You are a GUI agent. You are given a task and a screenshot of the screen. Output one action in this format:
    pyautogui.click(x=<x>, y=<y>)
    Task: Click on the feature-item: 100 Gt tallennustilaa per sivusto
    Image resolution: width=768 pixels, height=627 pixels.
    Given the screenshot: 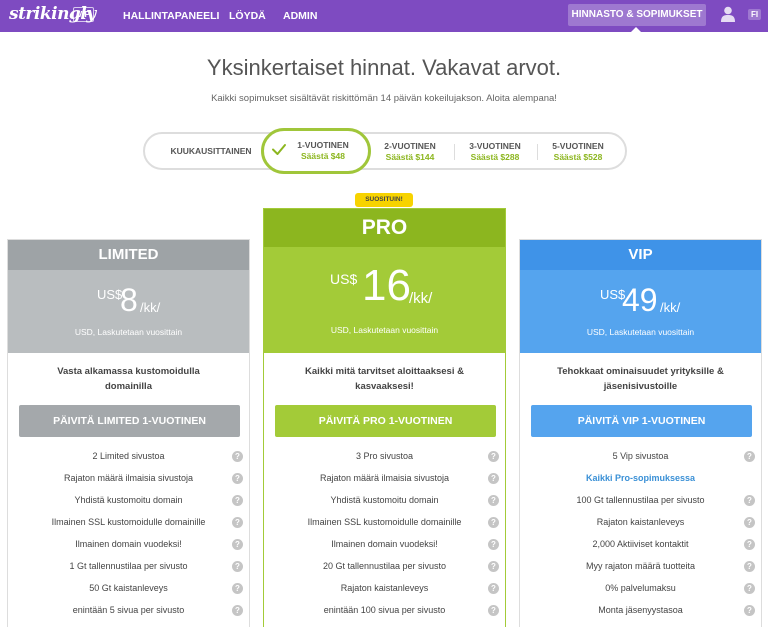 What is the action you would take?
    pyautogui.click(x=640, y=500)
    